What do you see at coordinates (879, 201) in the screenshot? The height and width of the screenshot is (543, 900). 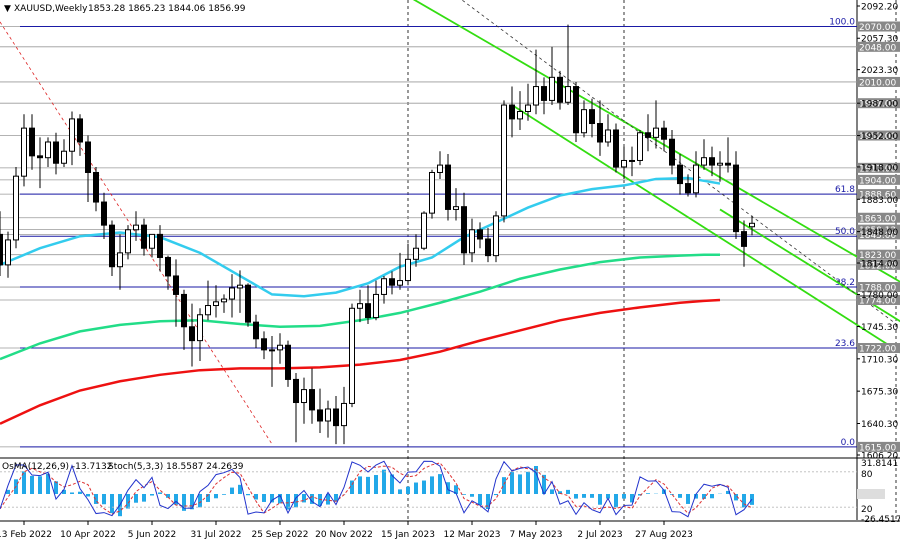 I see `price-tick-label: 1883.00` at bounding box center [879, 201].